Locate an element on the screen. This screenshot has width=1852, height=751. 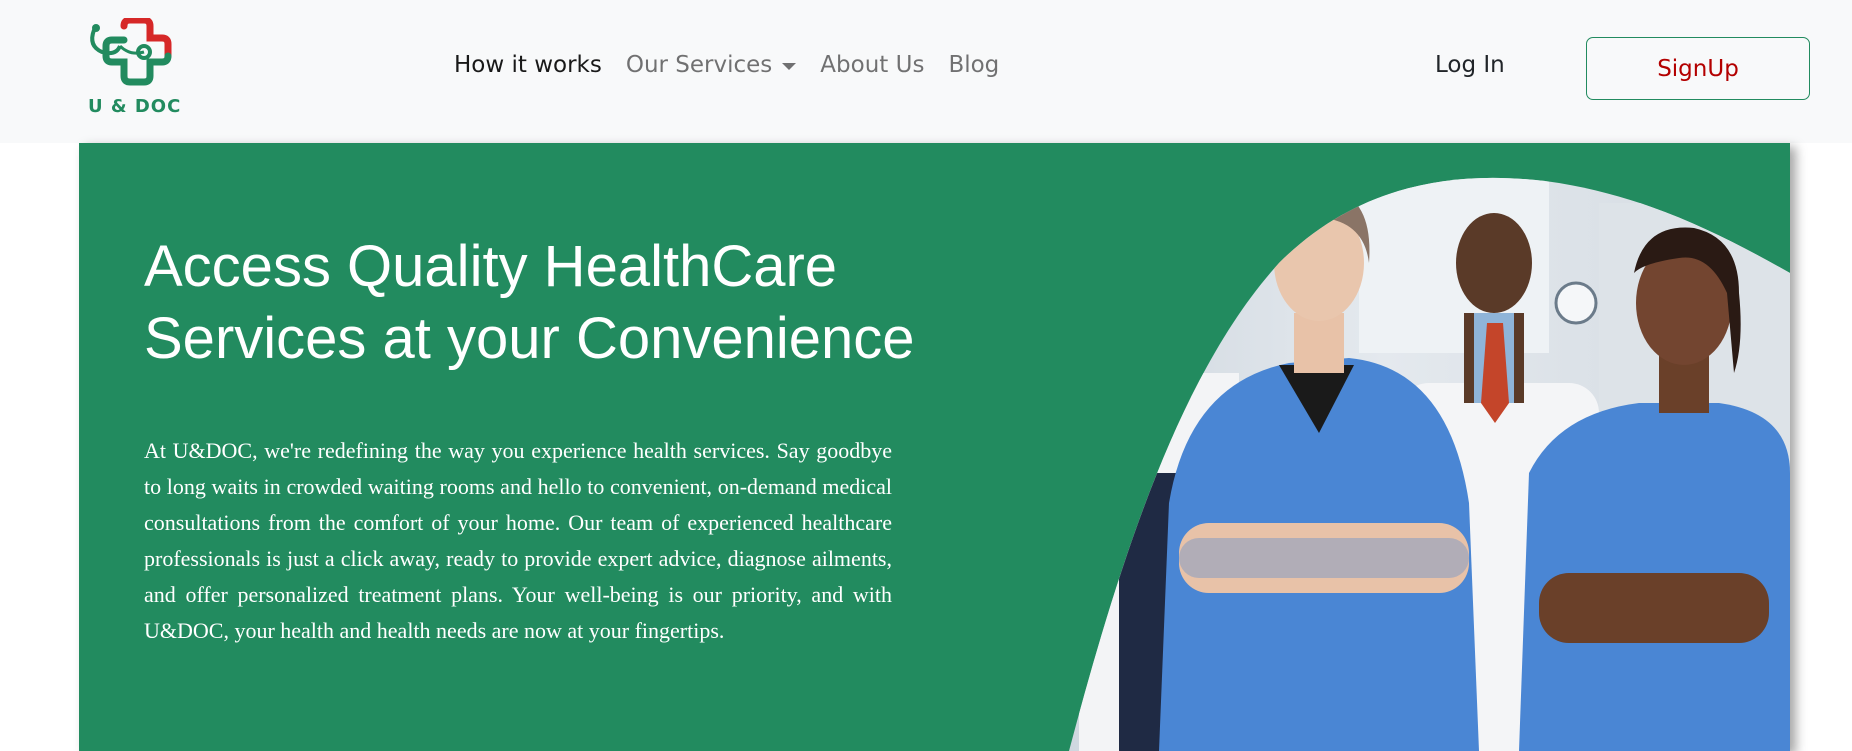
caret-down-icon is located at coordinates (789, 66).